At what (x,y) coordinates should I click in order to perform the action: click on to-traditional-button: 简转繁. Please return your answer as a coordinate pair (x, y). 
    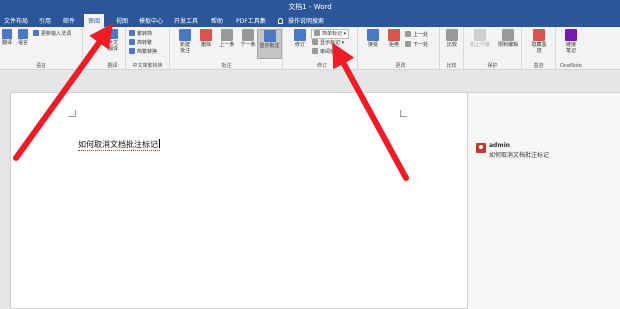
    Looking at the image, I should click on (140, 43).